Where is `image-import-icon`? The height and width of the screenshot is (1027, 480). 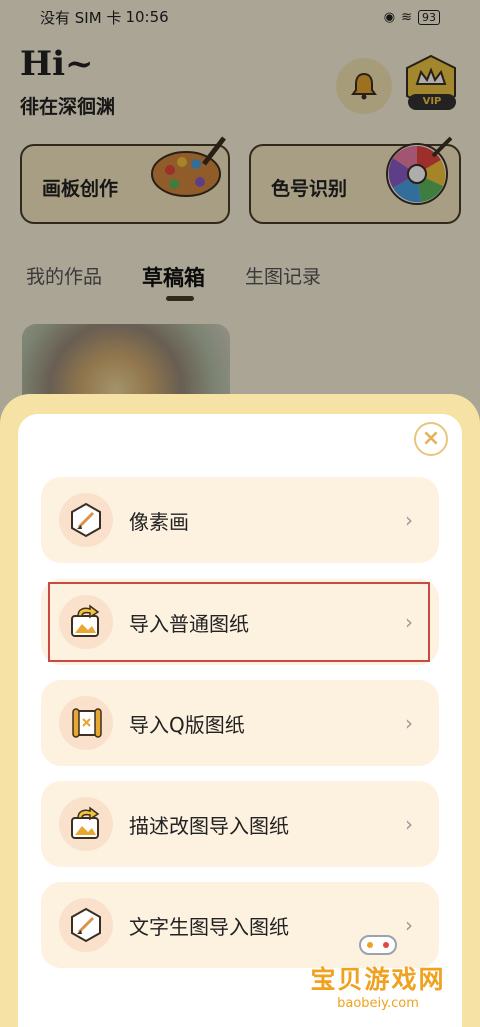 image-import-icon is located at coordinates (85, 822).